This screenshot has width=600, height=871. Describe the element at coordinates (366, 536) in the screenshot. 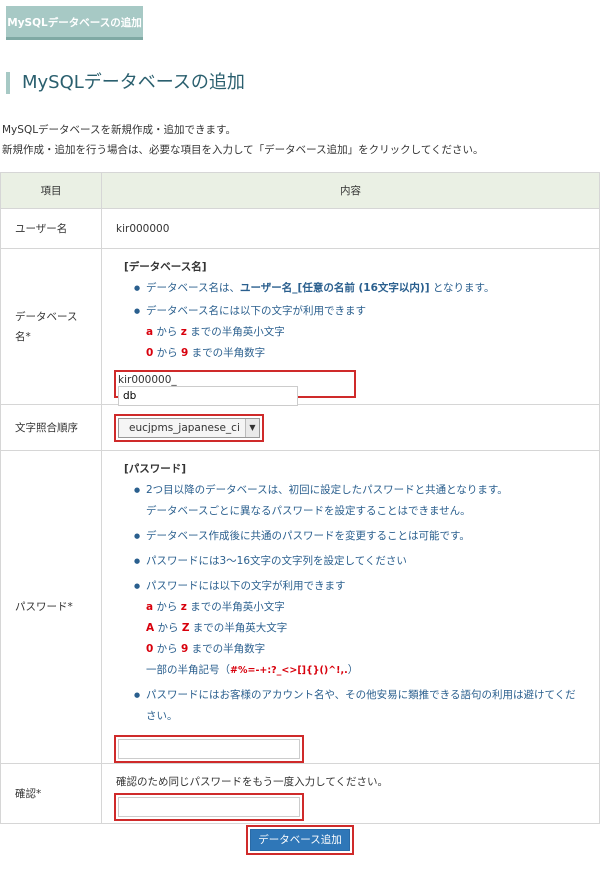

I see `password-note-2: データベース作成後に共通のパスワードを変更することは可能です。` at that location.